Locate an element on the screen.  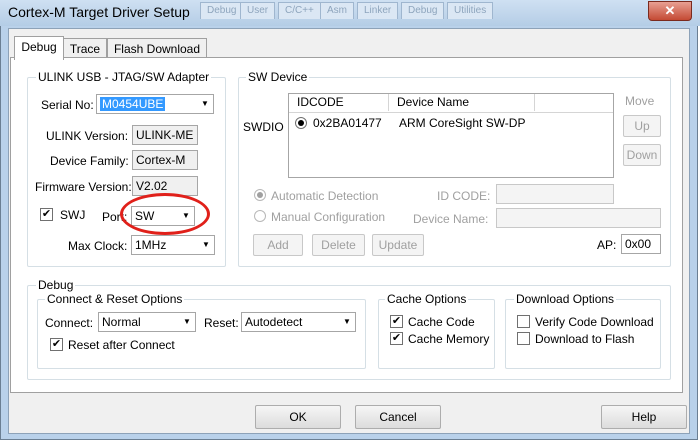
verify-code-download-label: Verify Code Download is located at coordinates (594, 322).